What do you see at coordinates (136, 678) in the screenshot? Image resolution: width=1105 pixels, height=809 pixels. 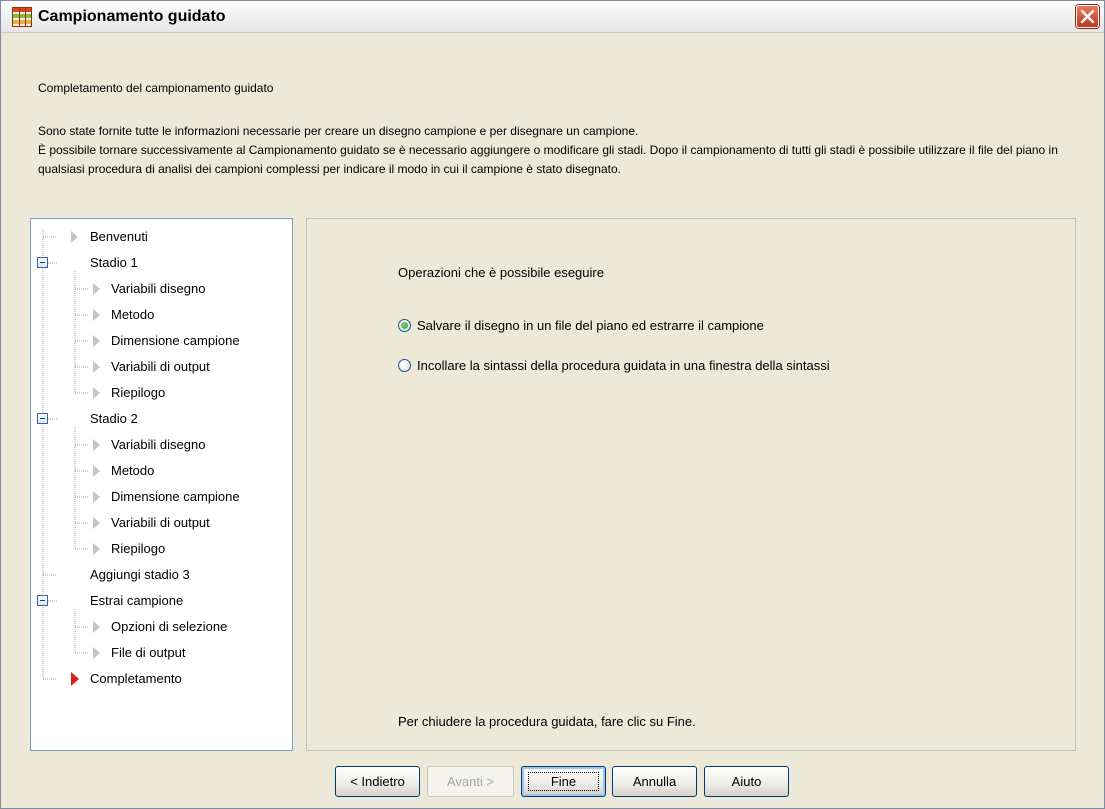 I see `tree-item-label: Completamento` at bounding box center [136, 678].